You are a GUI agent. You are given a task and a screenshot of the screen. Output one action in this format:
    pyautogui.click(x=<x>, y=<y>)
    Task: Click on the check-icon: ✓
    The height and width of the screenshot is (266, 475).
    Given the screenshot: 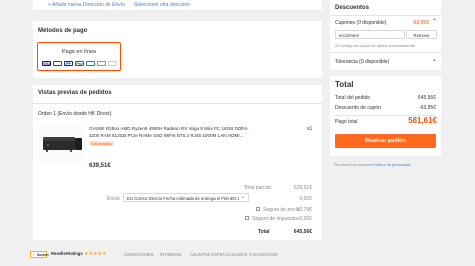 What is the action you would take?
    pyautogui.click(x=34, y=255)
    